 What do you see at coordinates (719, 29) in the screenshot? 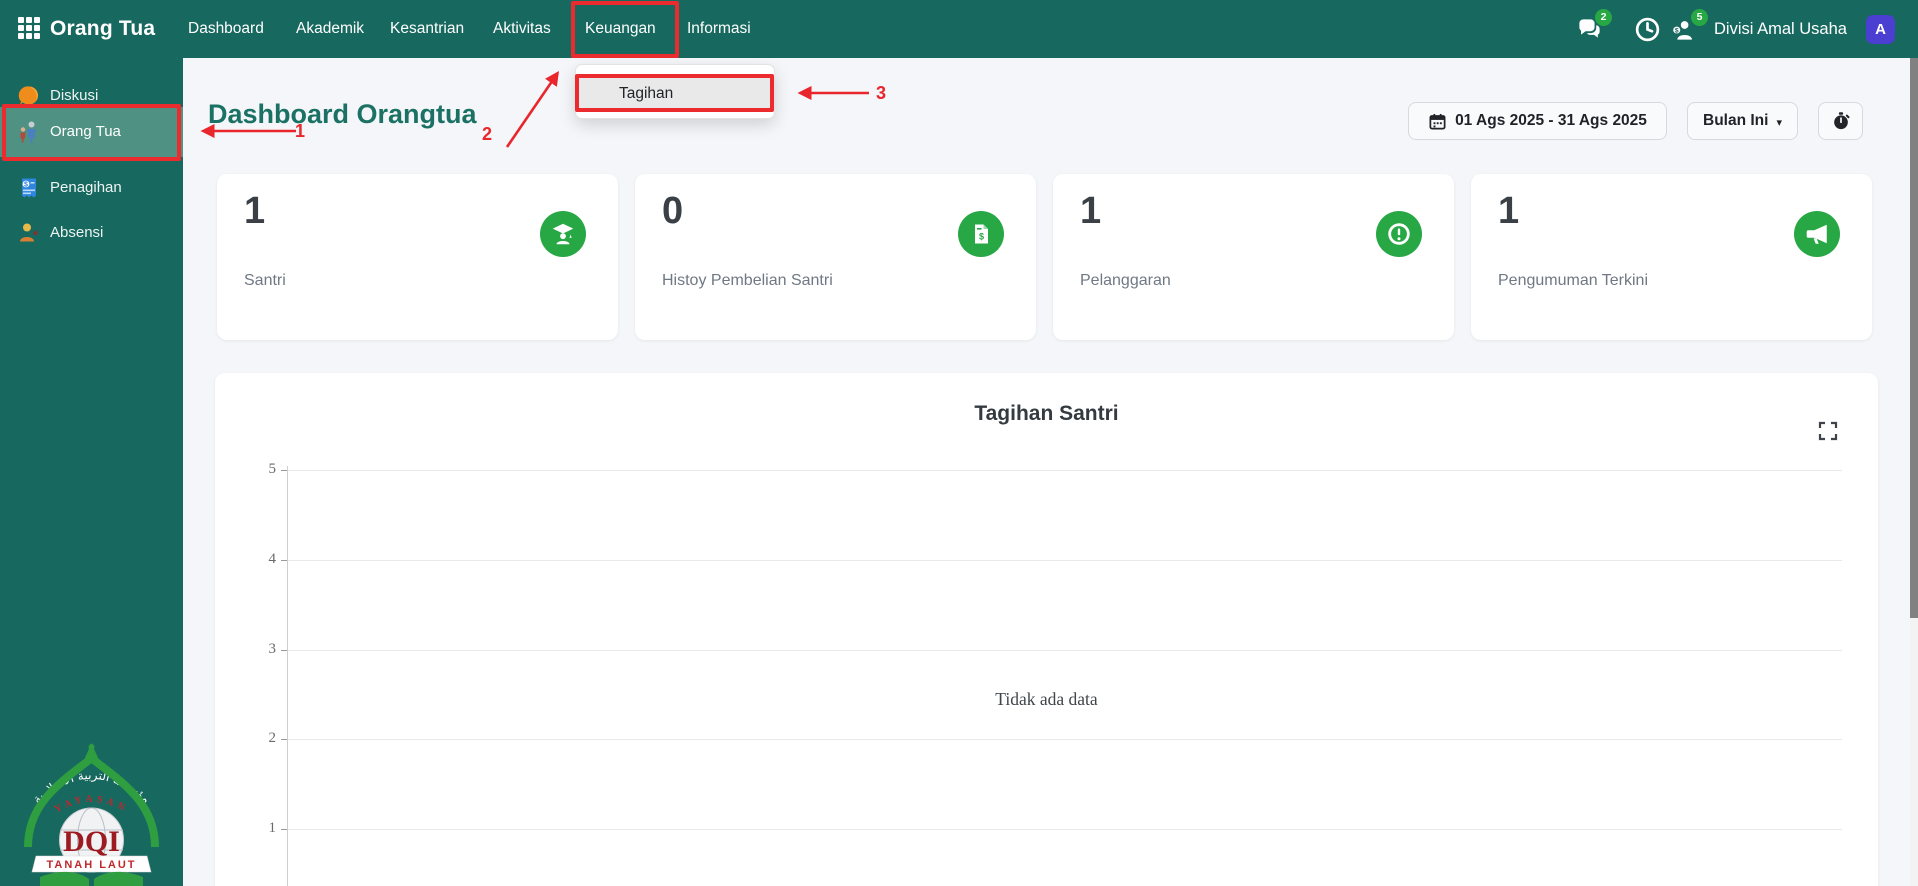
I see `nav-item-informasi: Informasi` at bounding box center [719, 29].